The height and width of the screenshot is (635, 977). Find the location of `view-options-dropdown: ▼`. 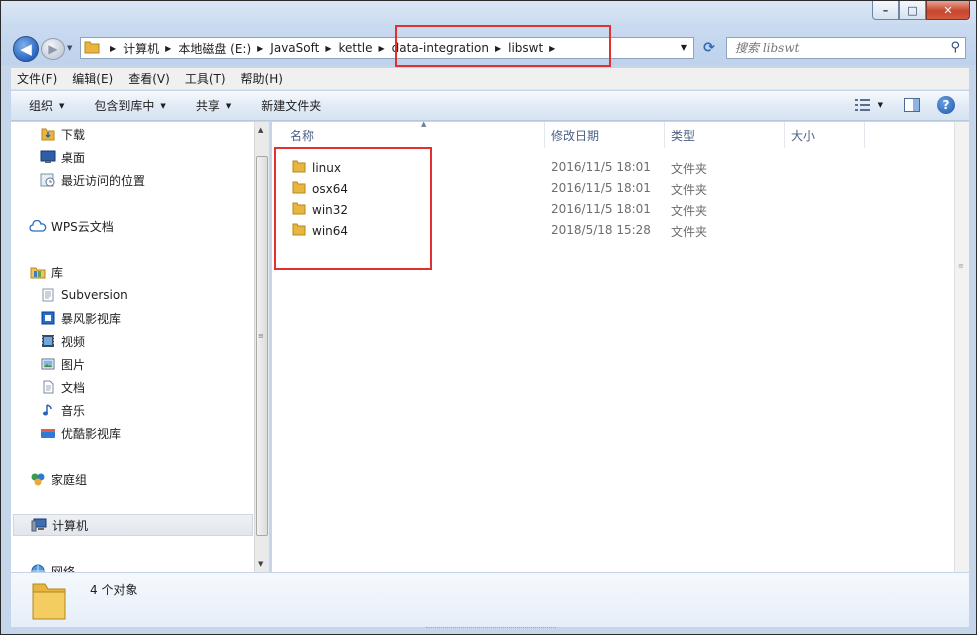

view-options-dropdown: ▼ is located at coordinates (880, 105).